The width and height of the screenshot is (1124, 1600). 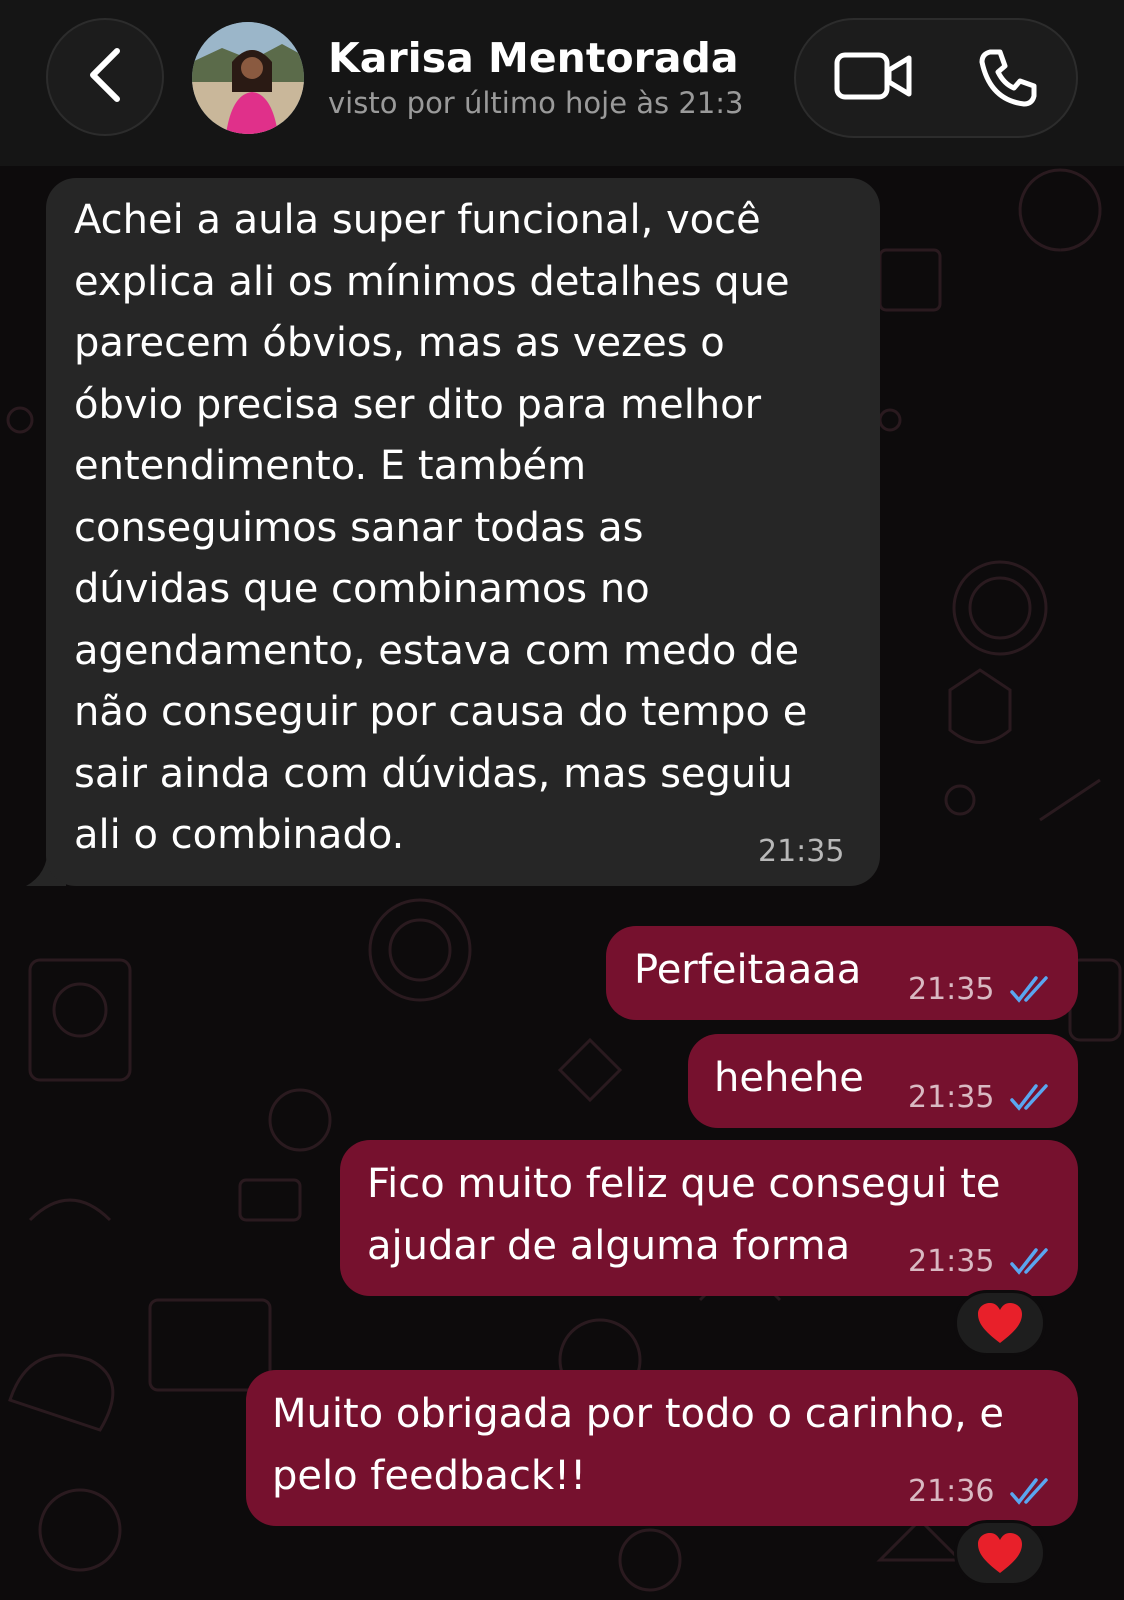 What do you see at coordinates (748, 970) in the screenshot?
I see `message-line: Perfeitaaaa` at bounding box center [748, 970].